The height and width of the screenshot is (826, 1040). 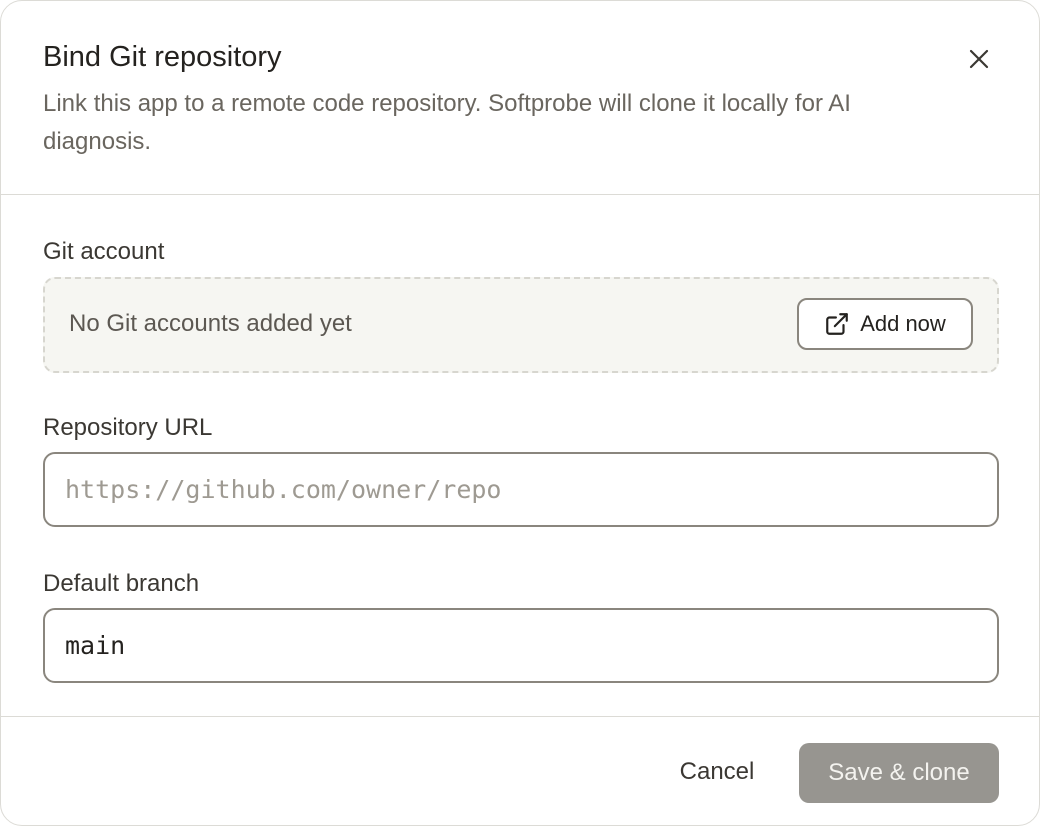 What do you see at coordinates (121, 583) in the screenshot?
I see `default-branch-label: Default branch` at bounding box center [121, 583].